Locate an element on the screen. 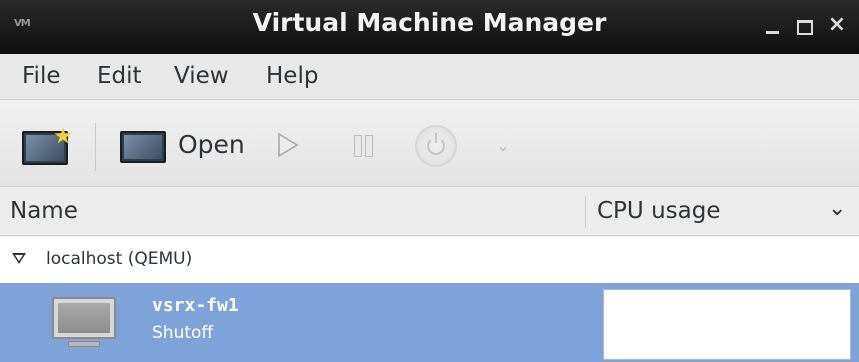 The image size is (859, 362). maximize-icon is located at coordinates (804, 25).